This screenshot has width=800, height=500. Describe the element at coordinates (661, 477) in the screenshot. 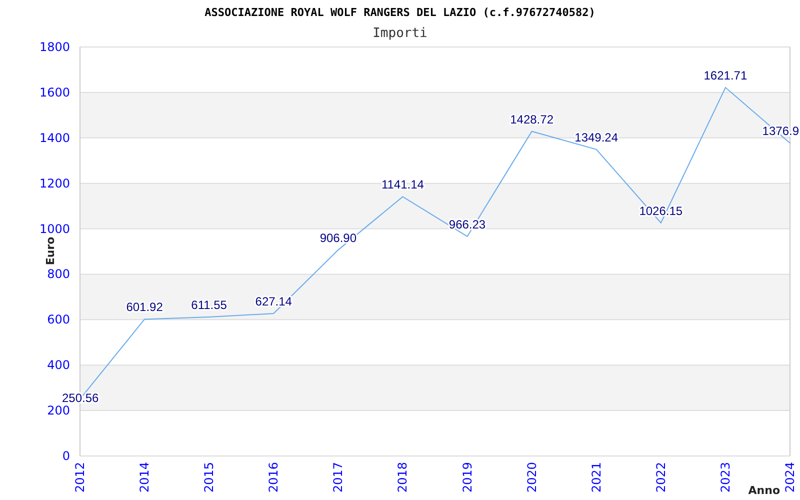

I see `x-tick-label: 2022` at that location.